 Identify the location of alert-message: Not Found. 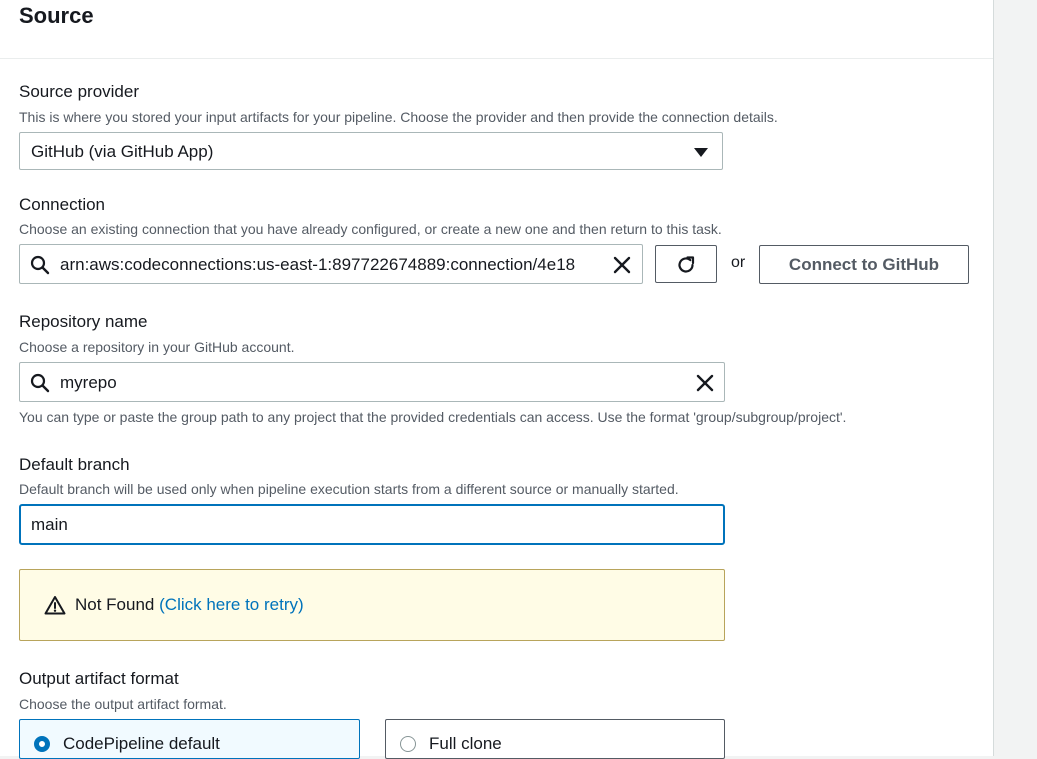
(115, 604).